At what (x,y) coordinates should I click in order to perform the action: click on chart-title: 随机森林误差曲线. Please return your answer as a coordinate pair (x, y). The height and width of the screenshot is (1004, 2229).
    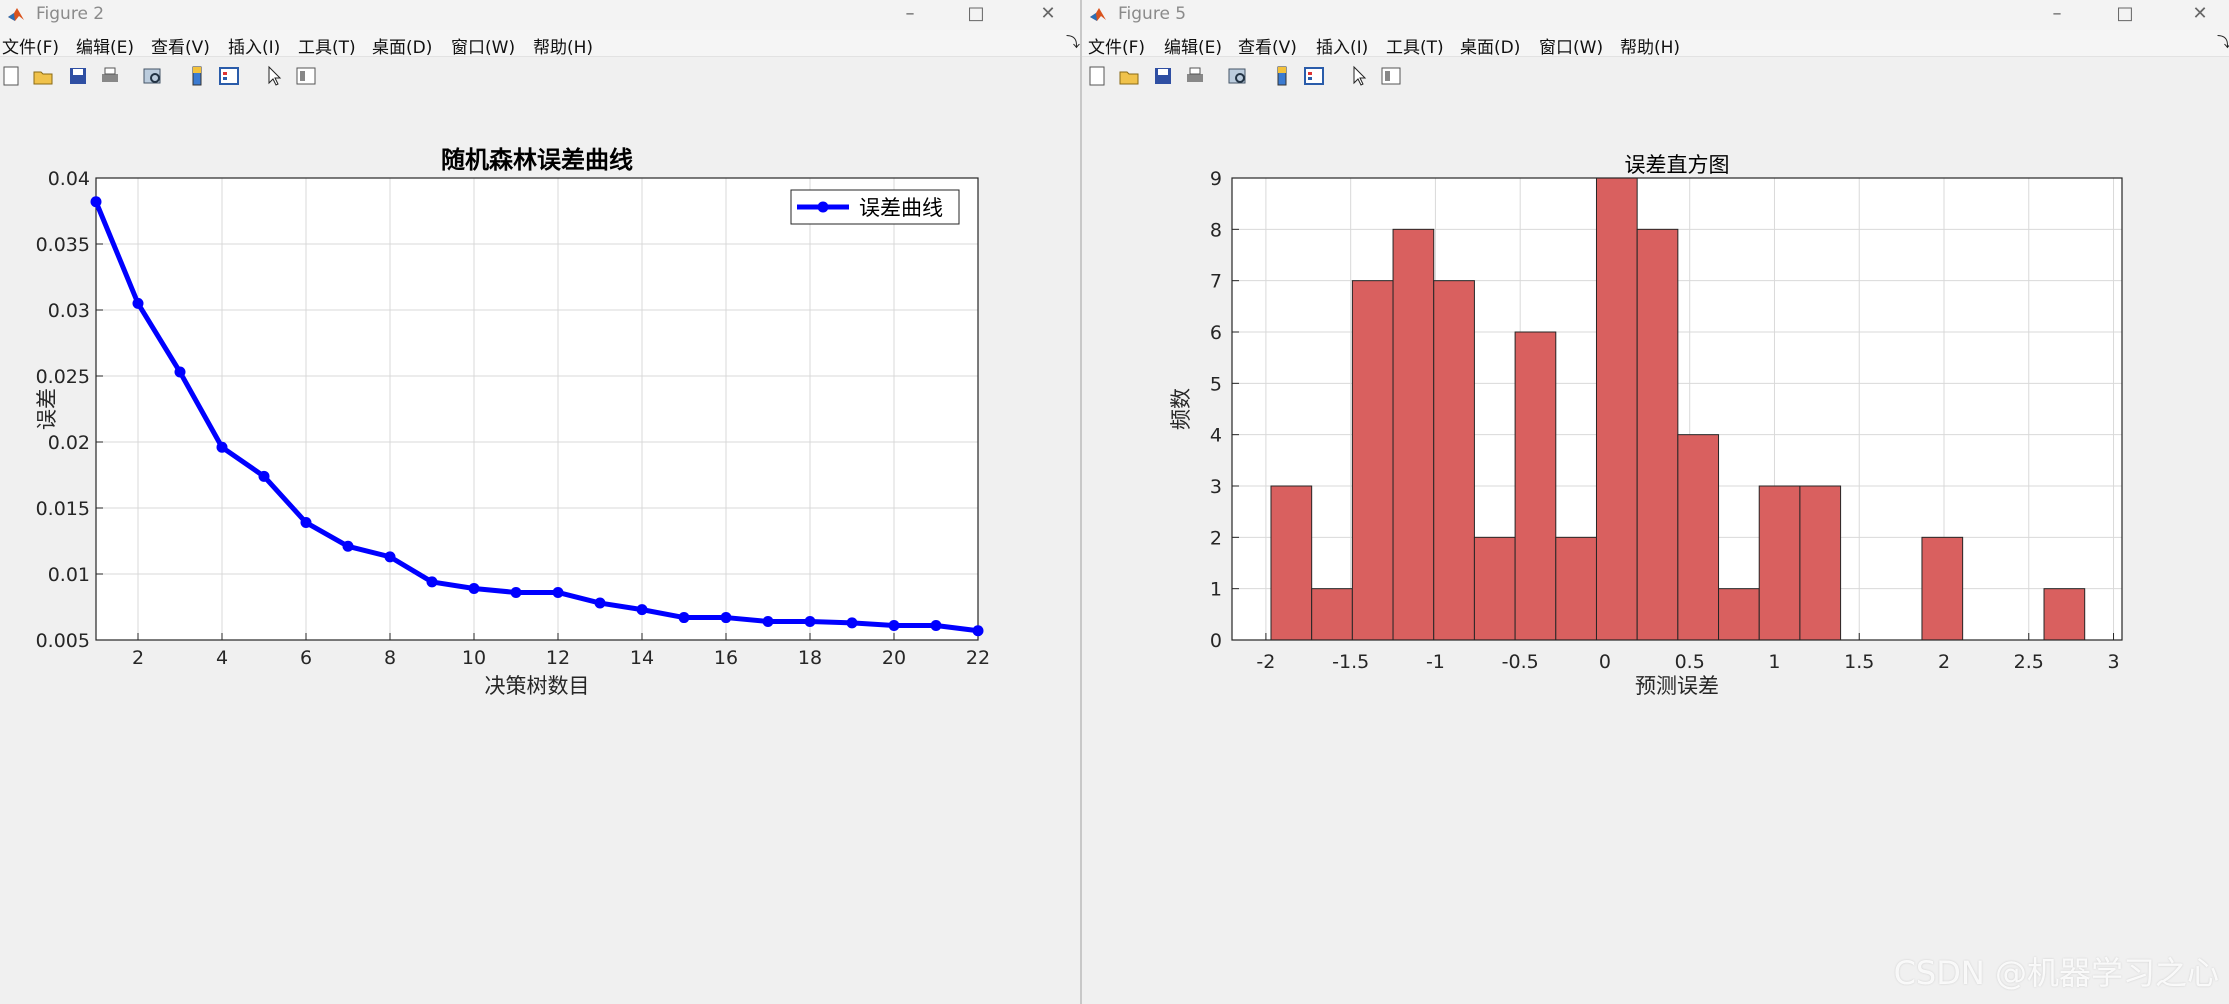
    Looking at the image, I should click on (537, 160).